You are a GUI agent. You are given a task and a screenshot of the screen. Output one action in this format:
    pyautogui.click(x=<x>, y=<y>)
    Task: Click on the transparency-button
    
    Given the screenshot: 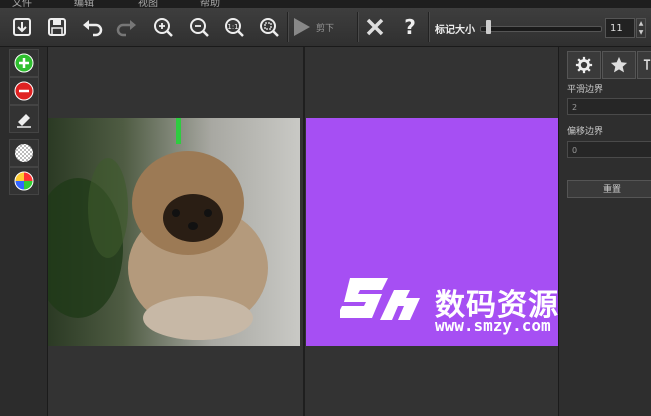 What is the action you would take?
    pyautogui.click(x=24, y=153)
    